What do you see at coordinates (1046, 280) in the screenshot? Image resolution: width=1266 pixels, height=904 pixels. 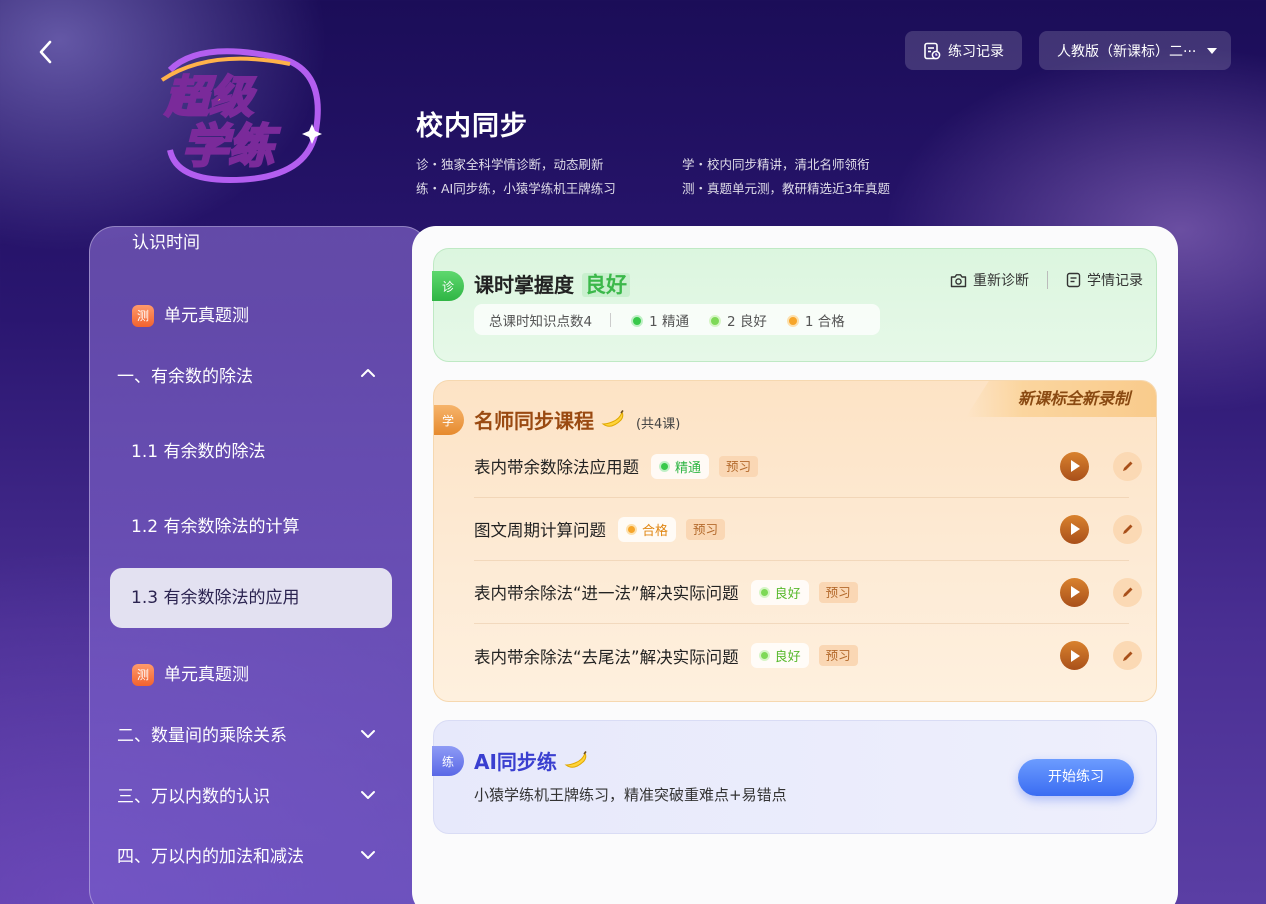 I see `diagnosis-actions: 重新诊断 学情记录` at bounding box center [1046, 280].